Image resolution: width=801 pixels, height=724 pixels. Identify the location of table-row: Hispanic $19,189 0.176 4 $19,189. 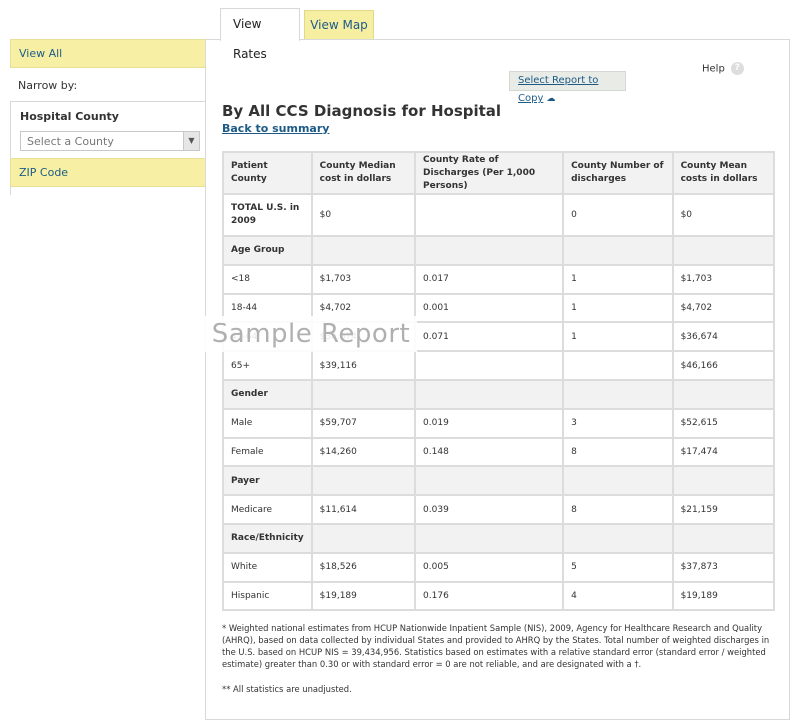
(499, 596).